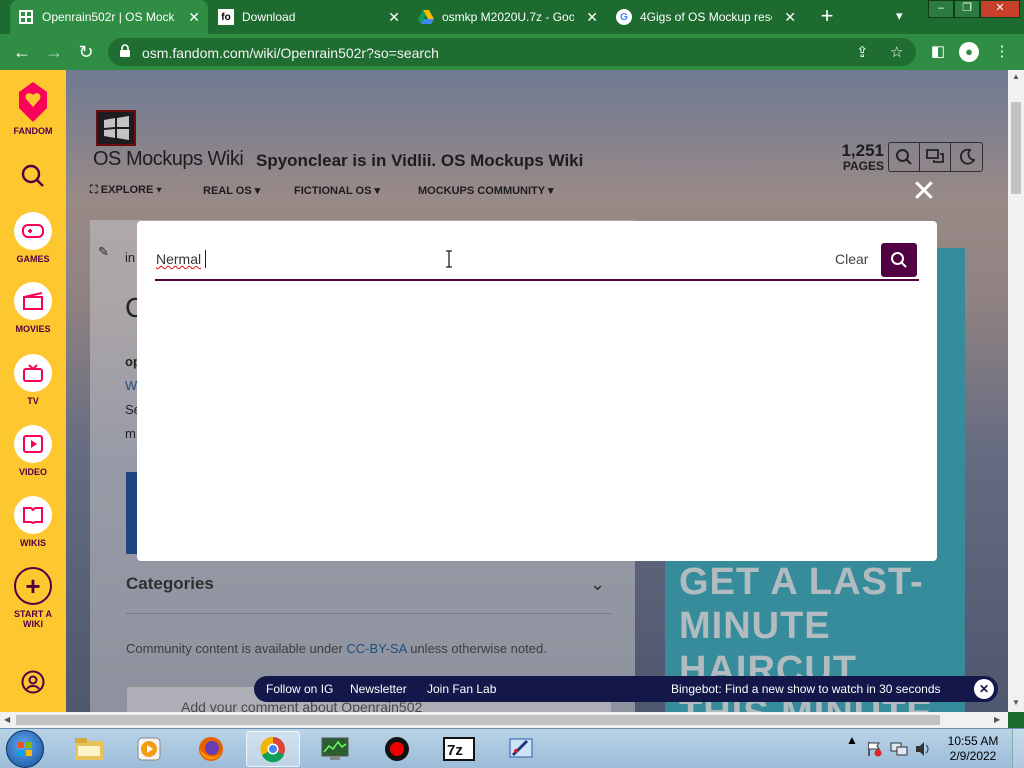  I want to click on games-controller-icon, so click(33, 231).